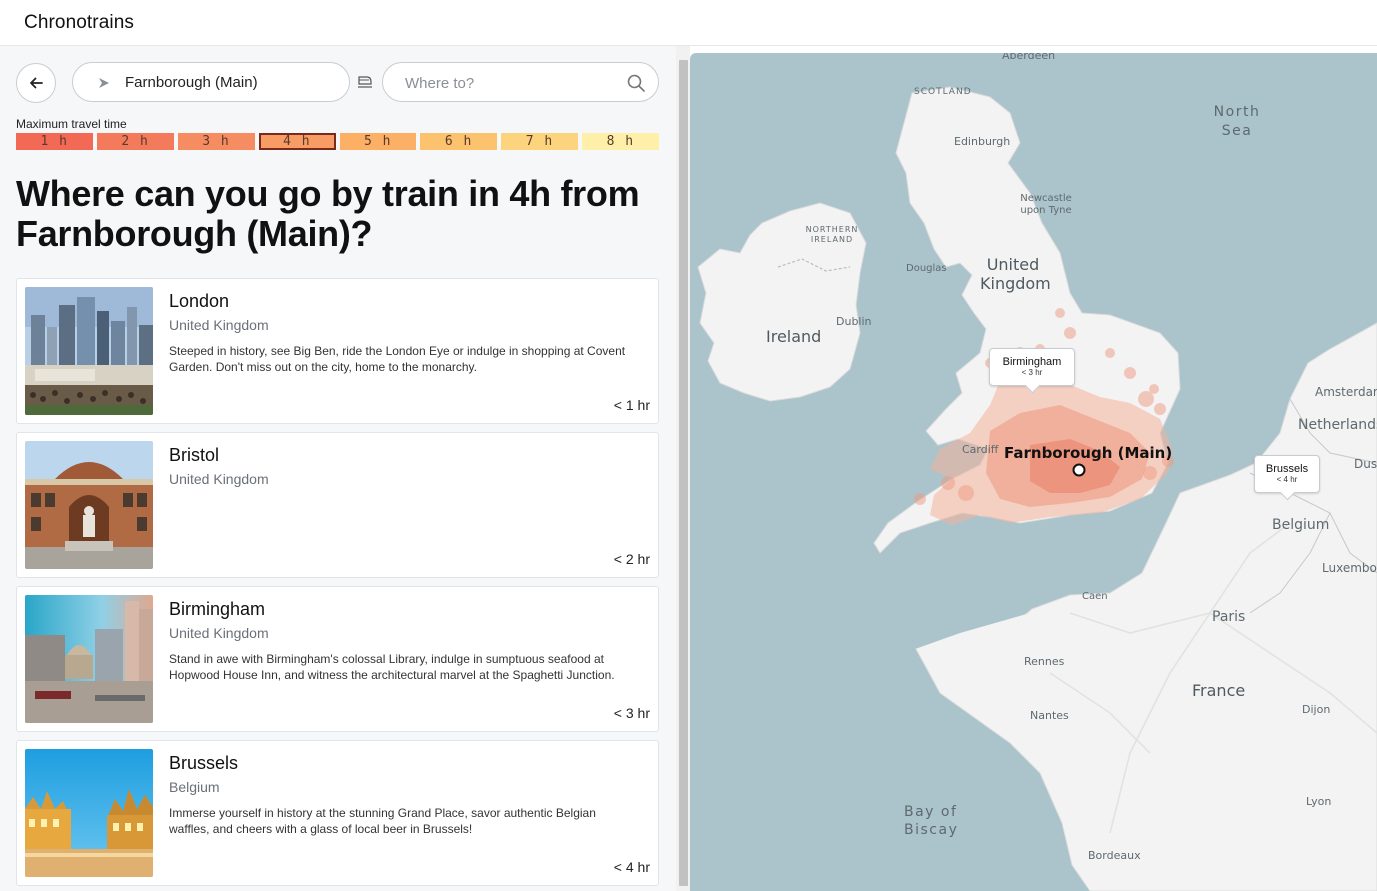 The height and width of the screenshot is (891, 1377). I want to click on map-label-origin: Farnborough (Main), so click(1088, 453).